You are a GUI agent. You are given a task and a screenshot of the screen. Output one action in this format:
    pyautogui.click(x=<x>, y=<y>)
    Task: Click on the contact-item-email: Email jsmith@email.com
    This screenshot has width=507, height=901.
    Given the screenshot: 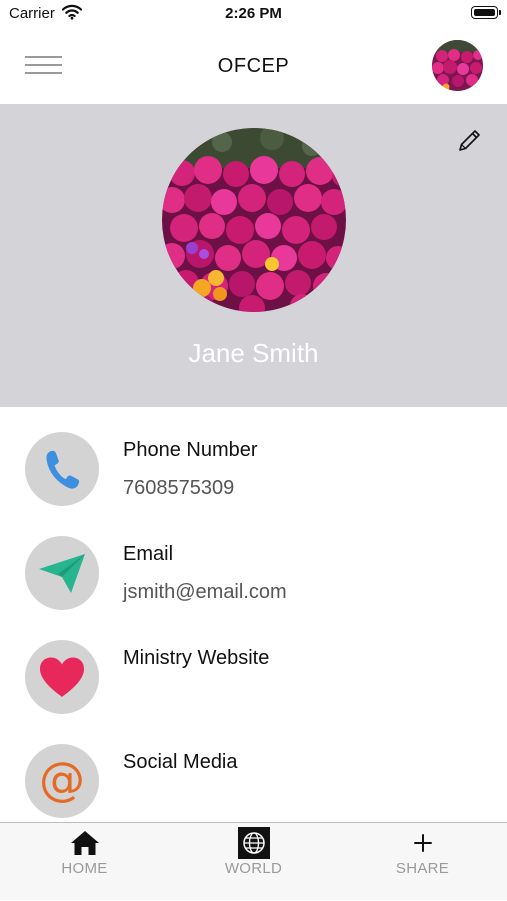 What is the action you would take?
    pyautogui.click(x=253, y=563)
    